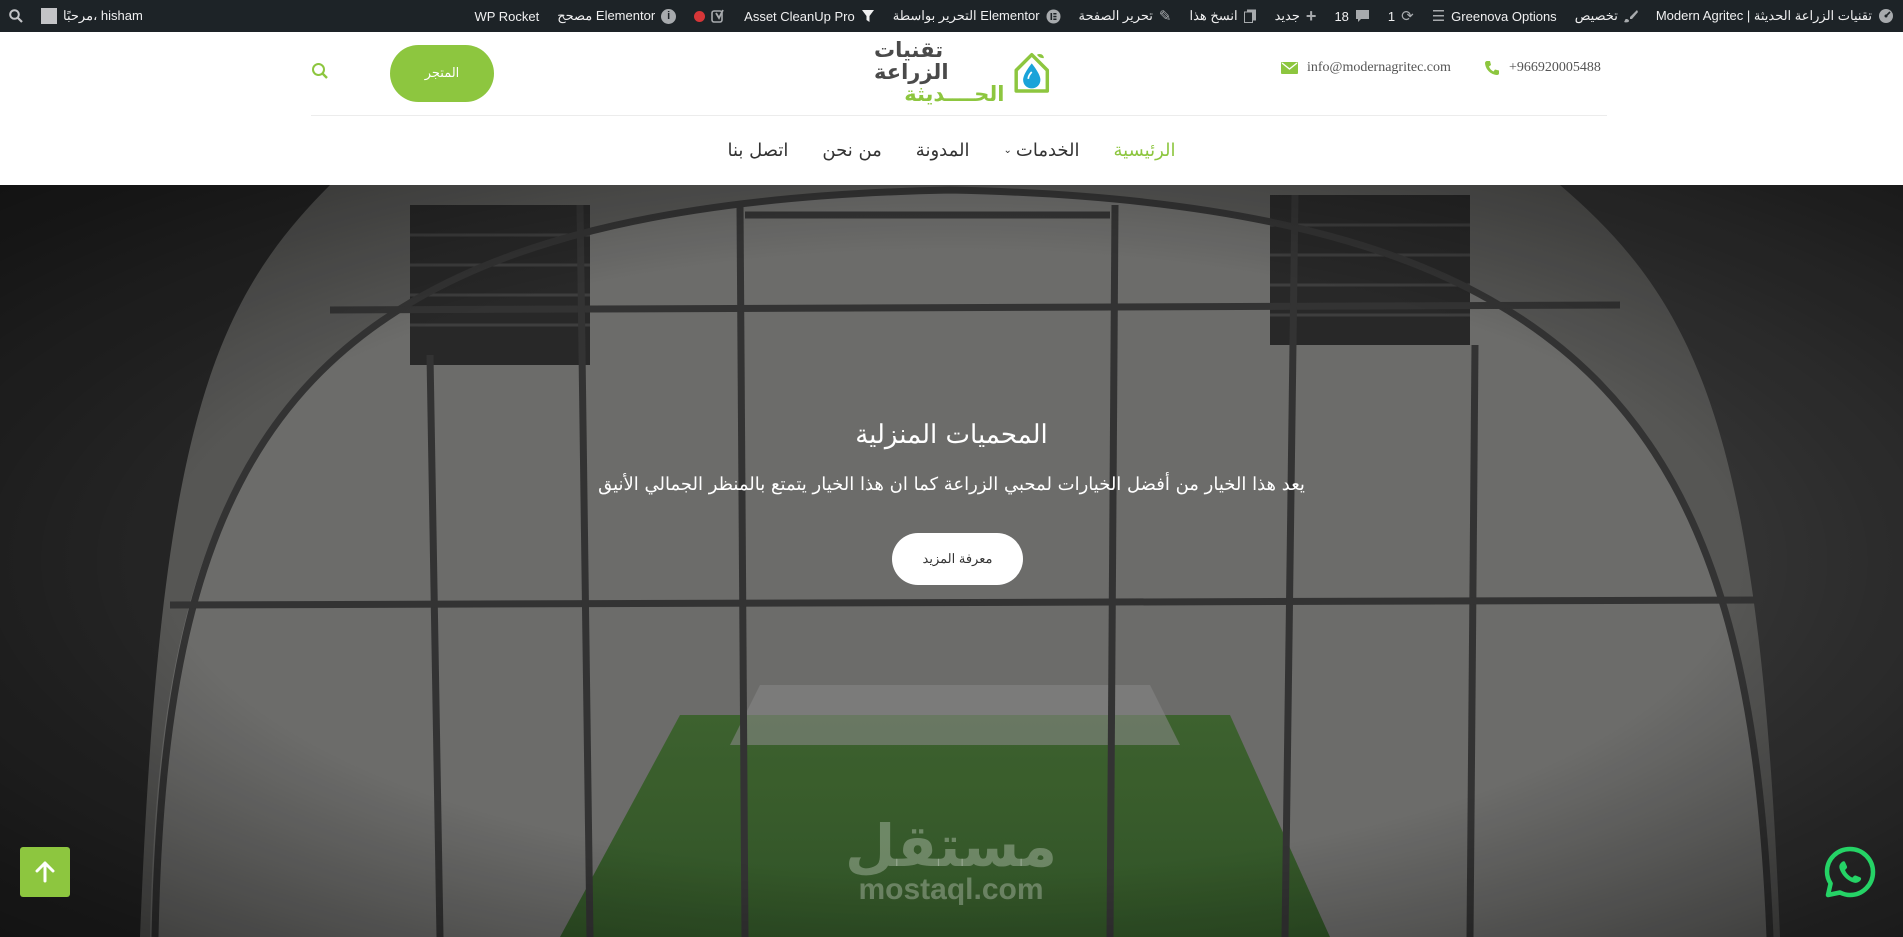  Describe the element at coordinates (710, 16) in the screenshot. I see `seo-status` at that location.